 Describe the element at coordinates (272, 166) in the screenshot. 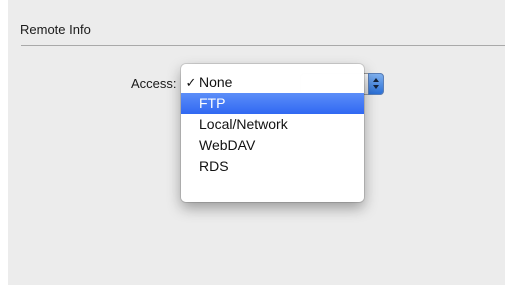

I see `menu-item-rds: RDS` at that location.